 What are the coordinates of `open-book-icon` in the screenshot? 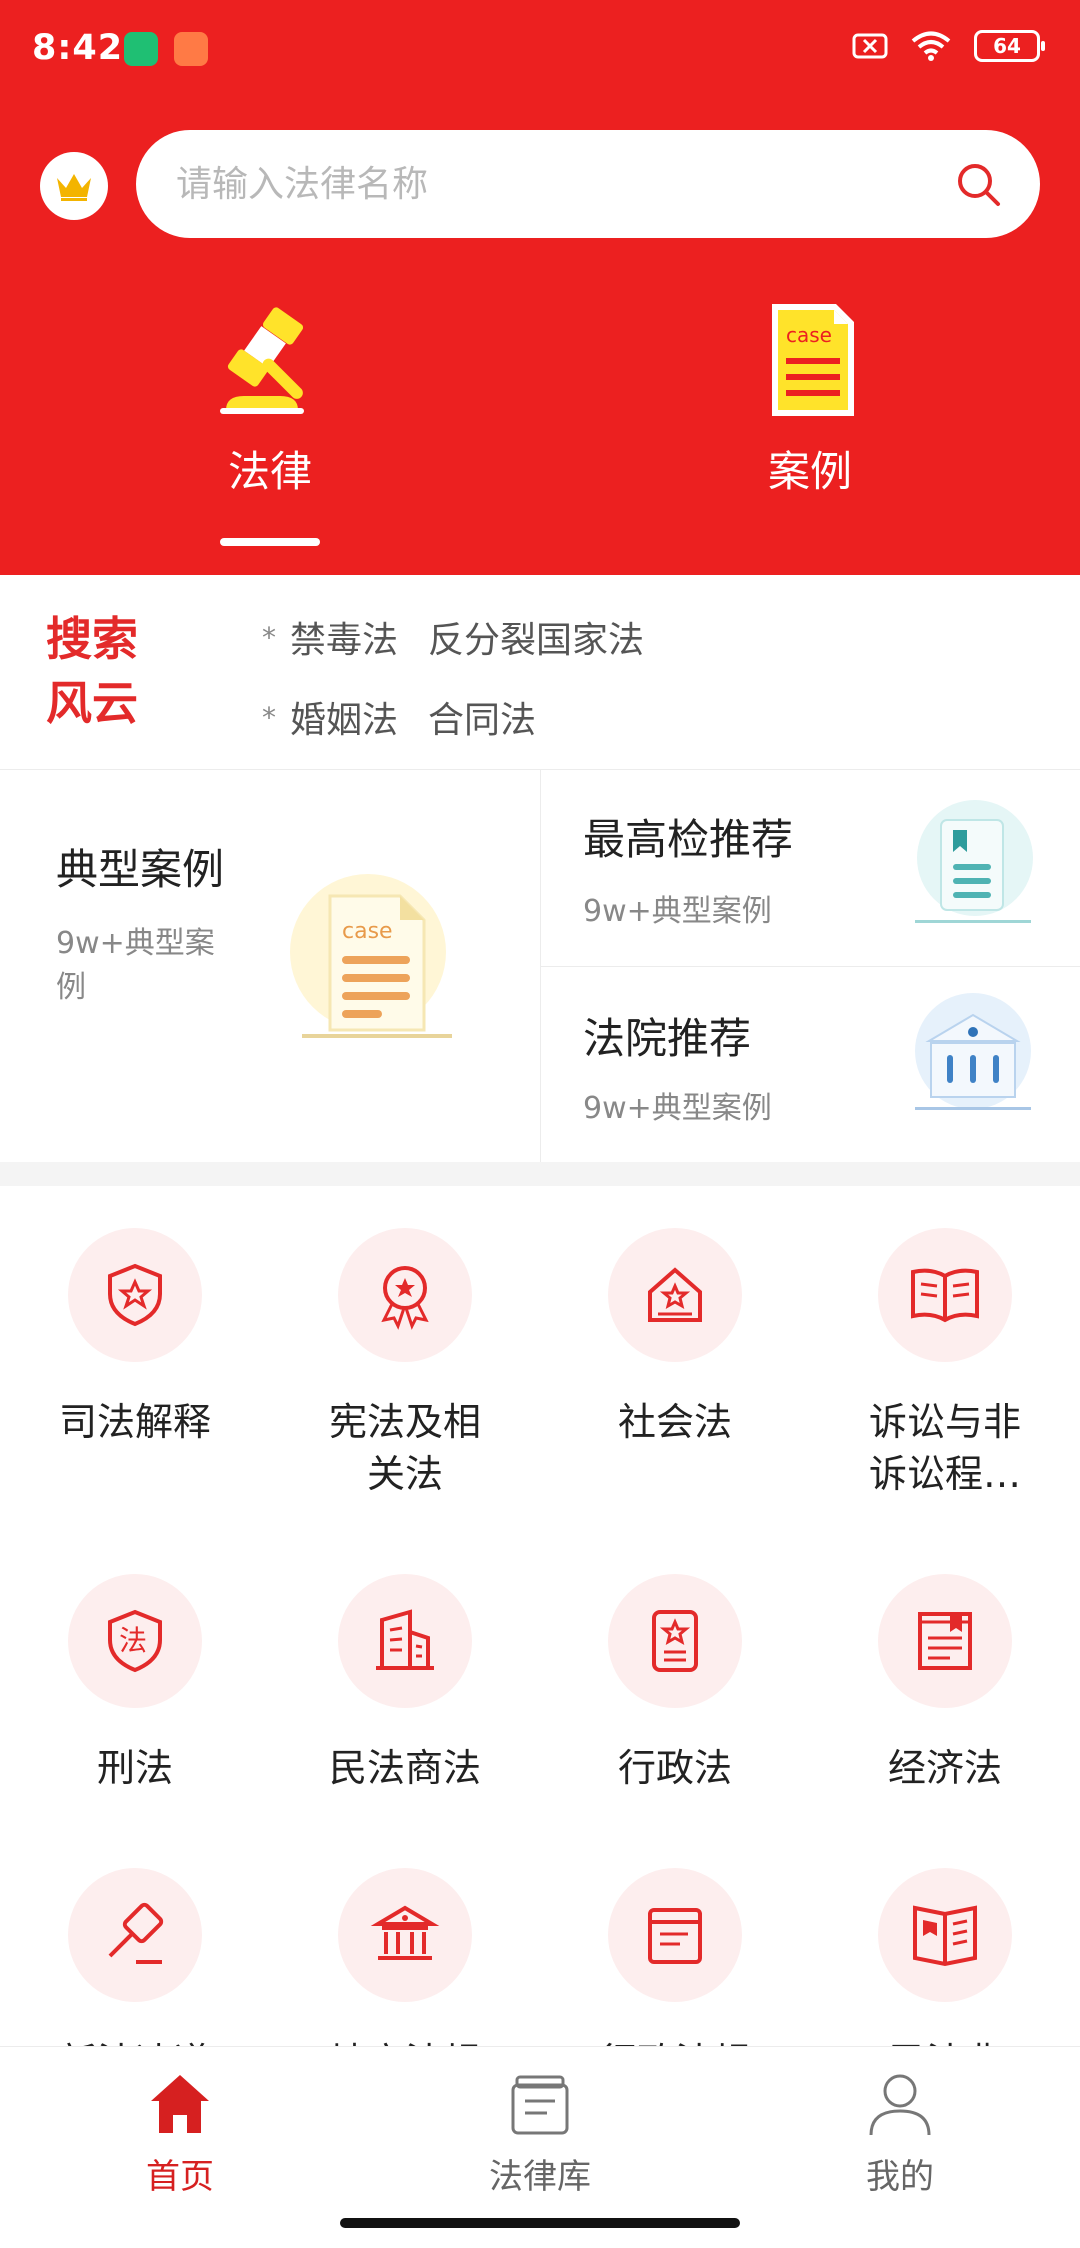 It's located at (945, 1295).